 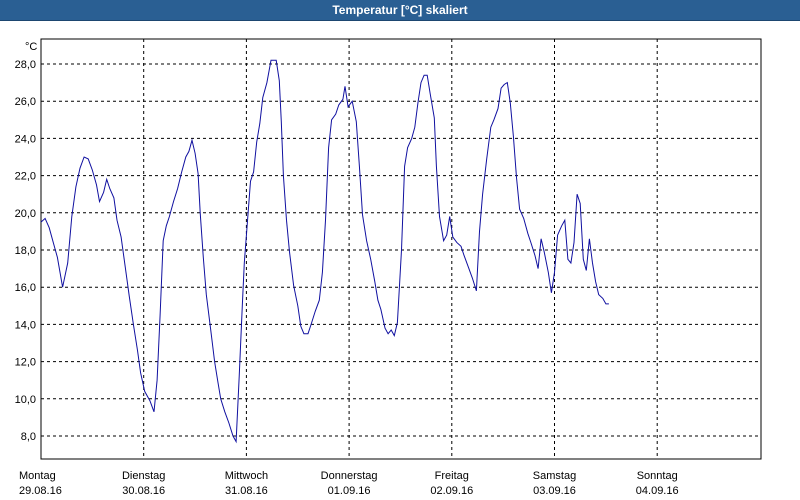 What do you see at coordinates (349, 476) in the screenshot?
I see `x-tick-day-label: Donnerstag` at bounding box center [349, 476].